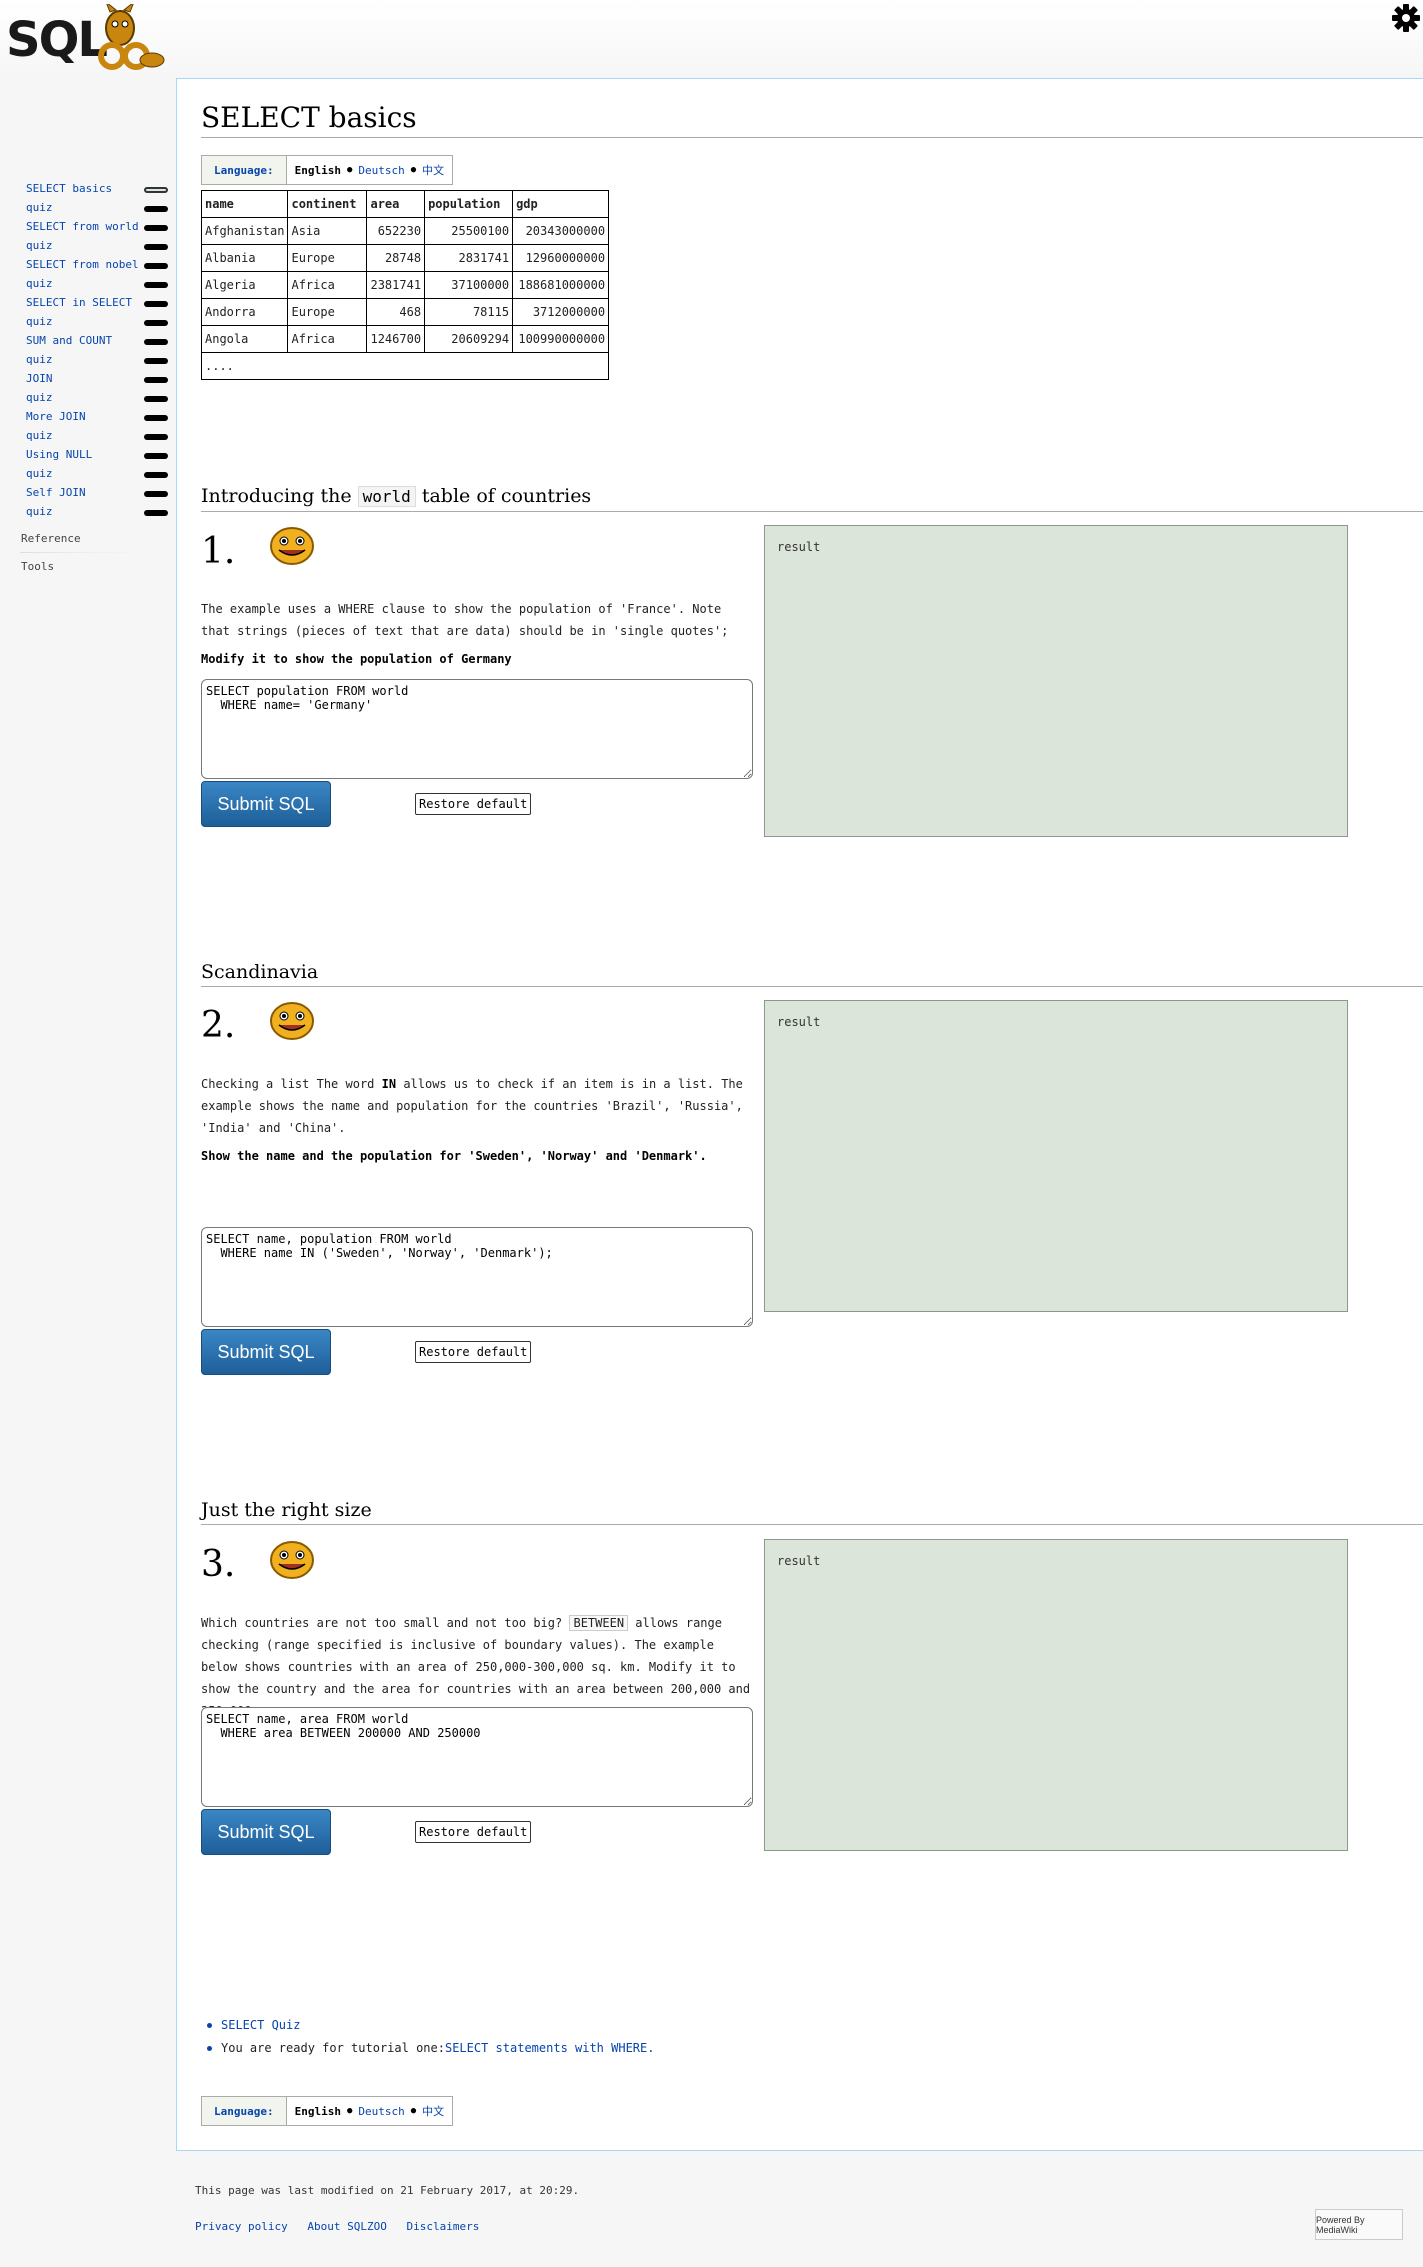 The image size is (1423, 2267). I want to click on result-label: result, so click(799, 1022).